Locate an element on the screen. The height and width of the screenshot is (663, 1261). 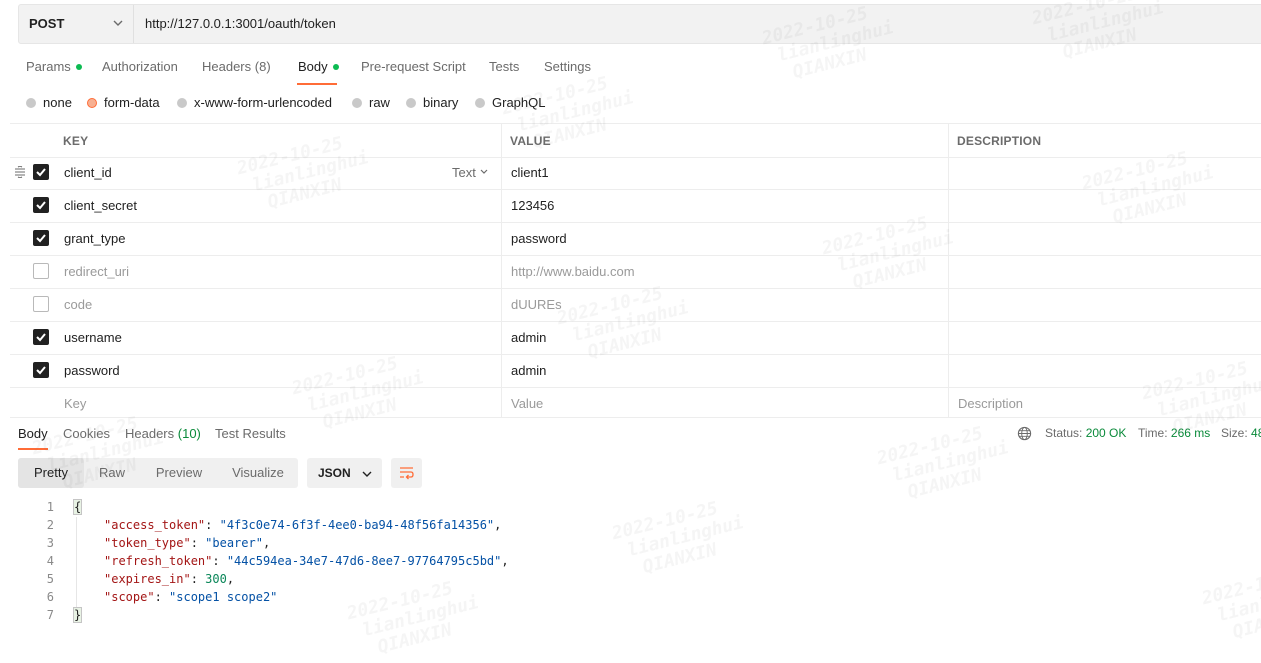
row-value: dUUREs is located at coordinates (536, 304).